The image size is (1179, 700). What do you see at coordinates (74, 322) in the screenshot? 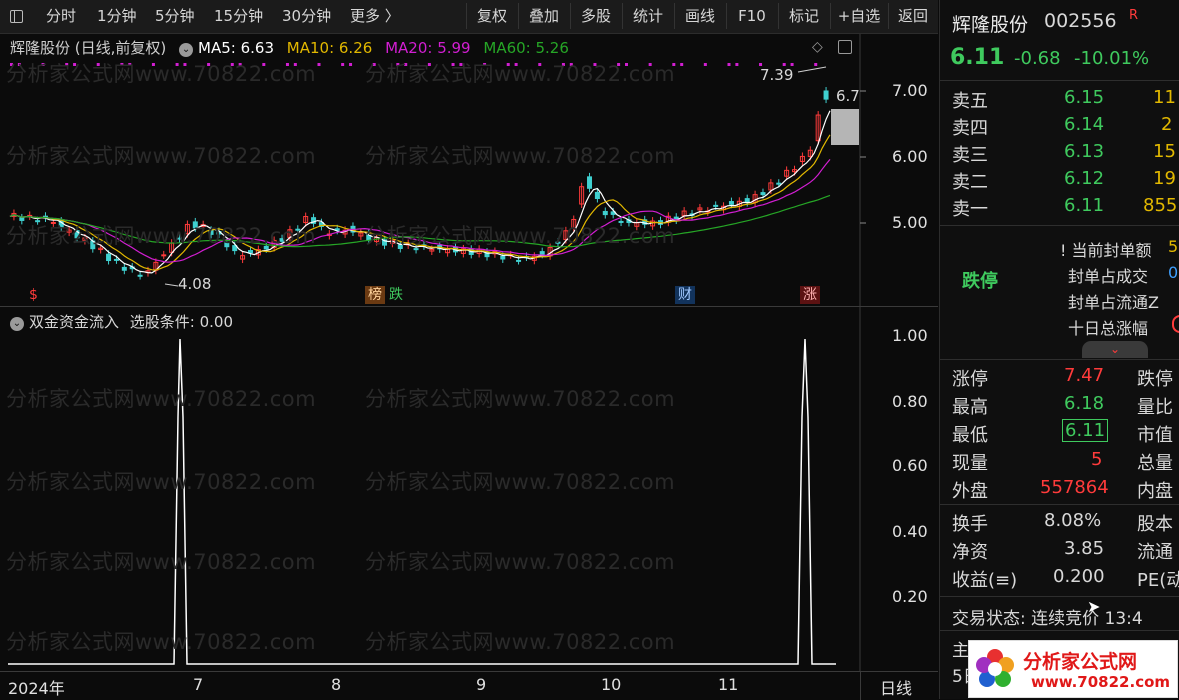
I see `indicator-title: 双金资金流入` at bounding box center [74, 322].